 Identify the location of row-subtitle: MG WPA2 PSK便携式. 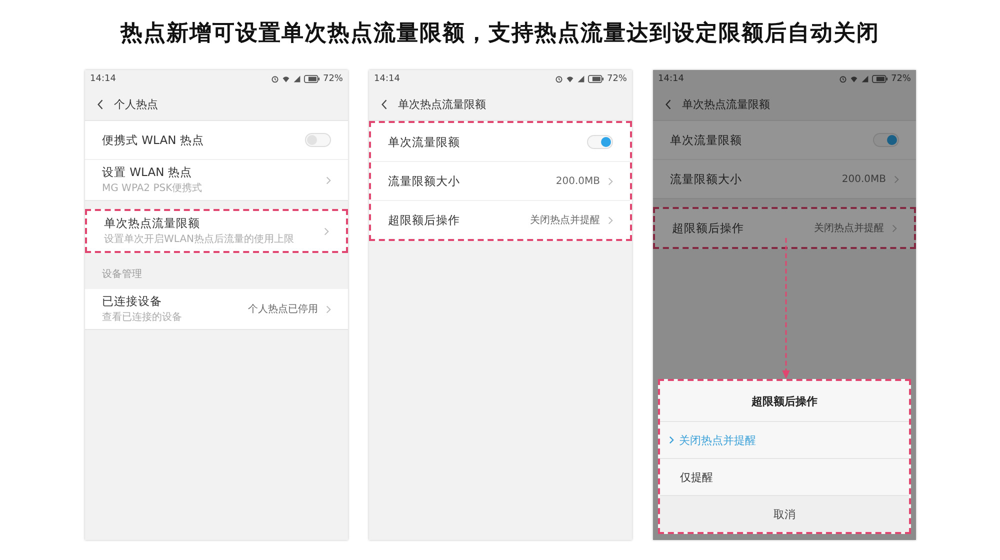
(153, 188).